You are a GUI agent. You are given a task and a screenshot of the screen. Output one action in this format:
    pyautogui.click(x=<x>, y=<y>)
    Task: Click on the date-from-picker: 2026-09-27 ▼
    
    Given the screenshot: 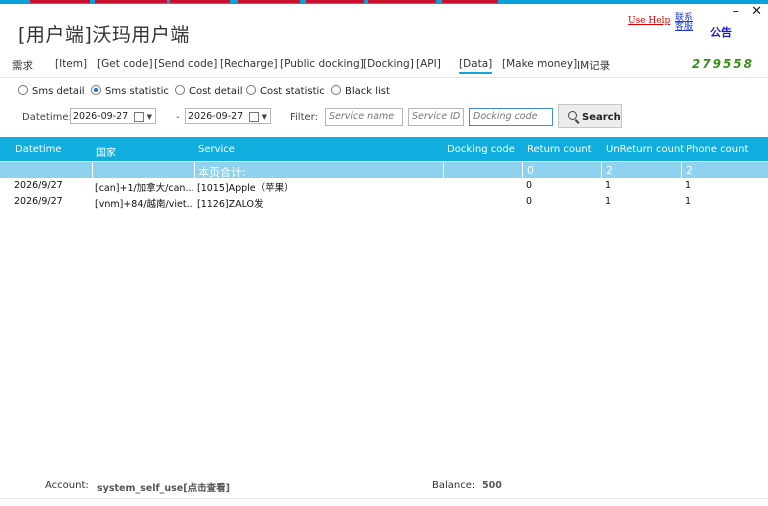 What is the action you would take?
    pyautogui.click(x=113, y=116)
    